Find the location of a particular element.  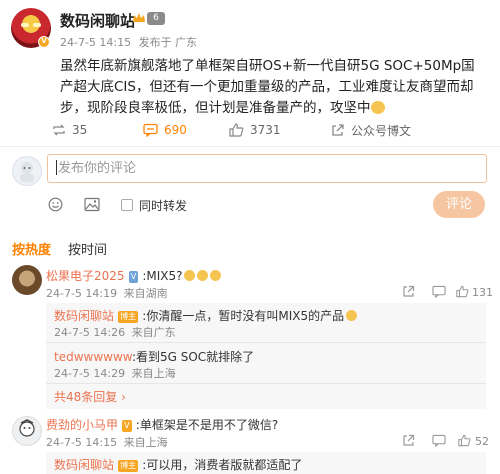

repost-checkbox is located at coordinates (127, 205).